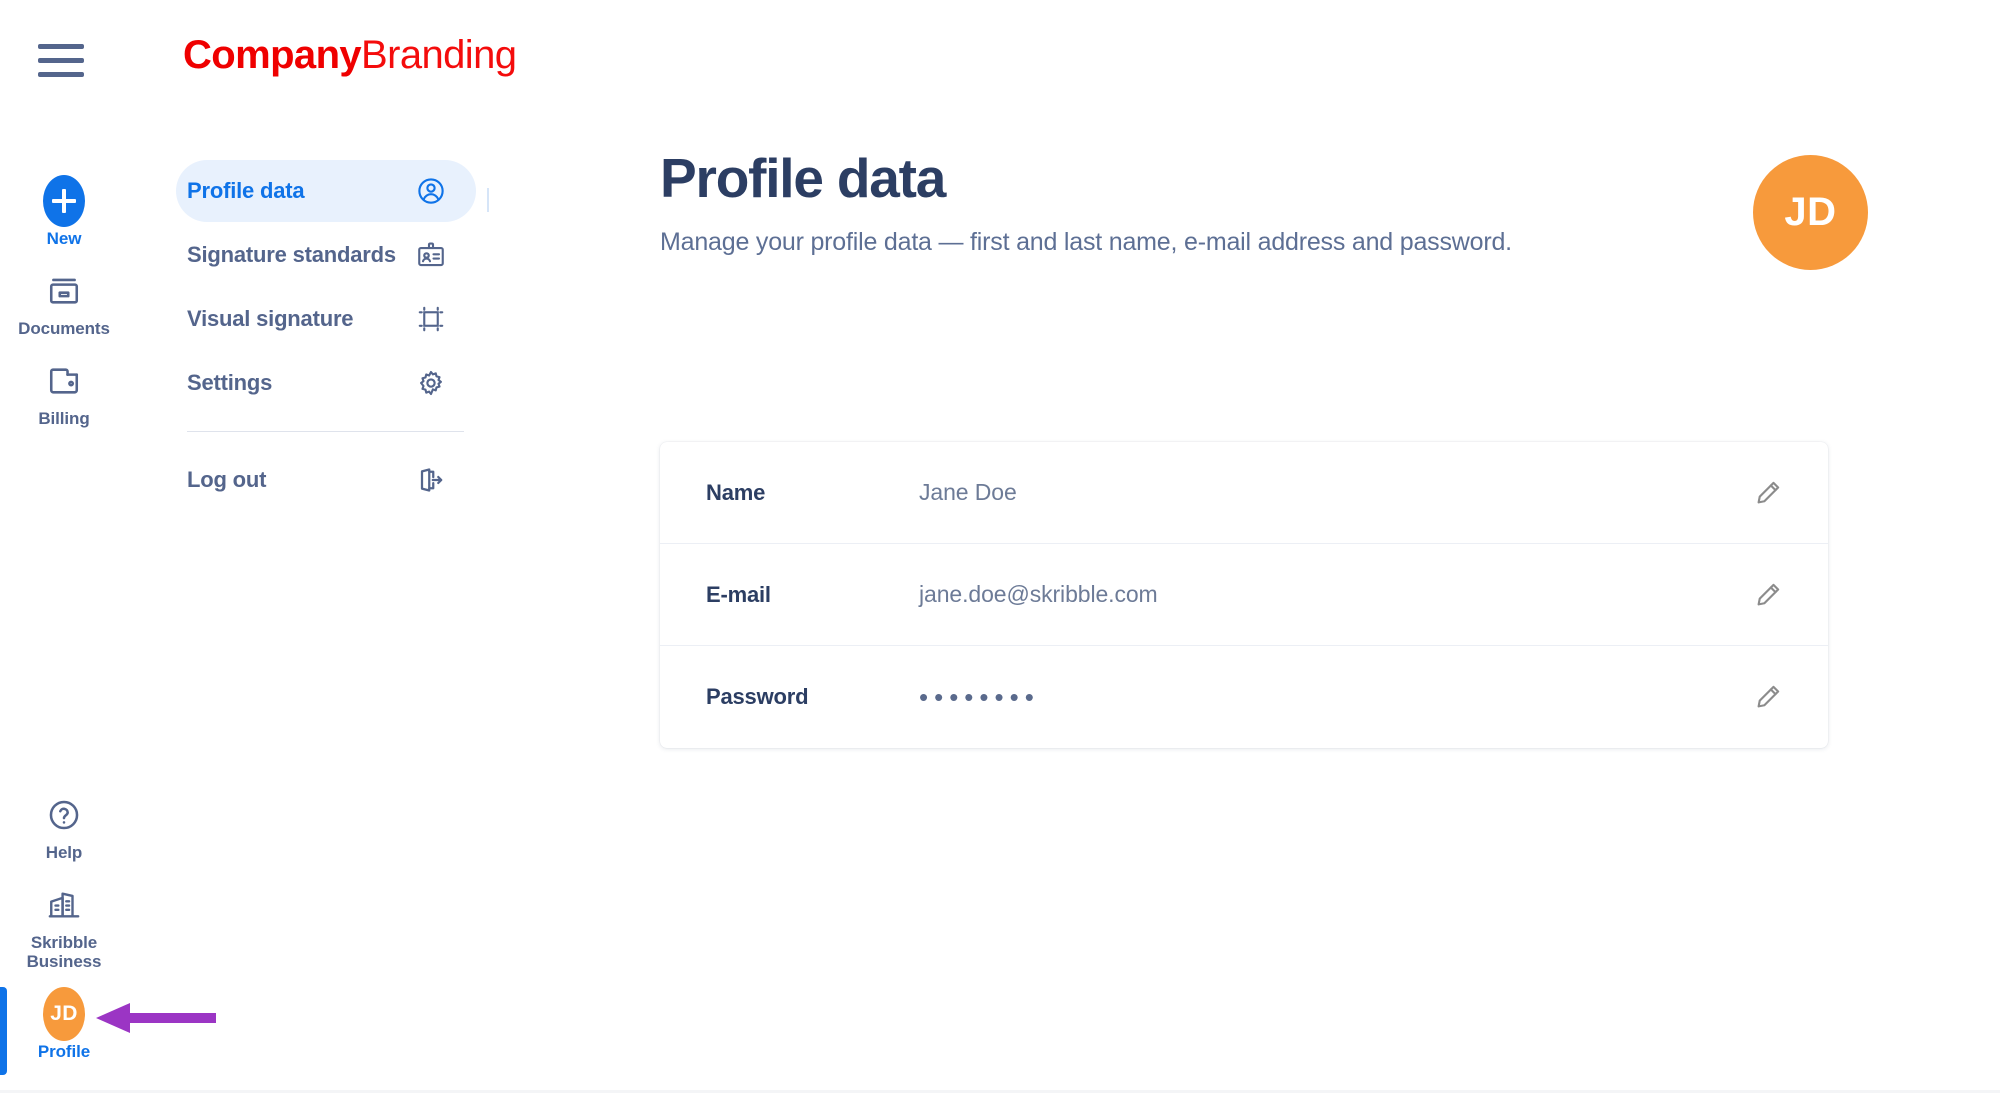 The width and height of the screenshot is (2000, 1093). I want to click on rail-item-label: New, so click(64, 238).